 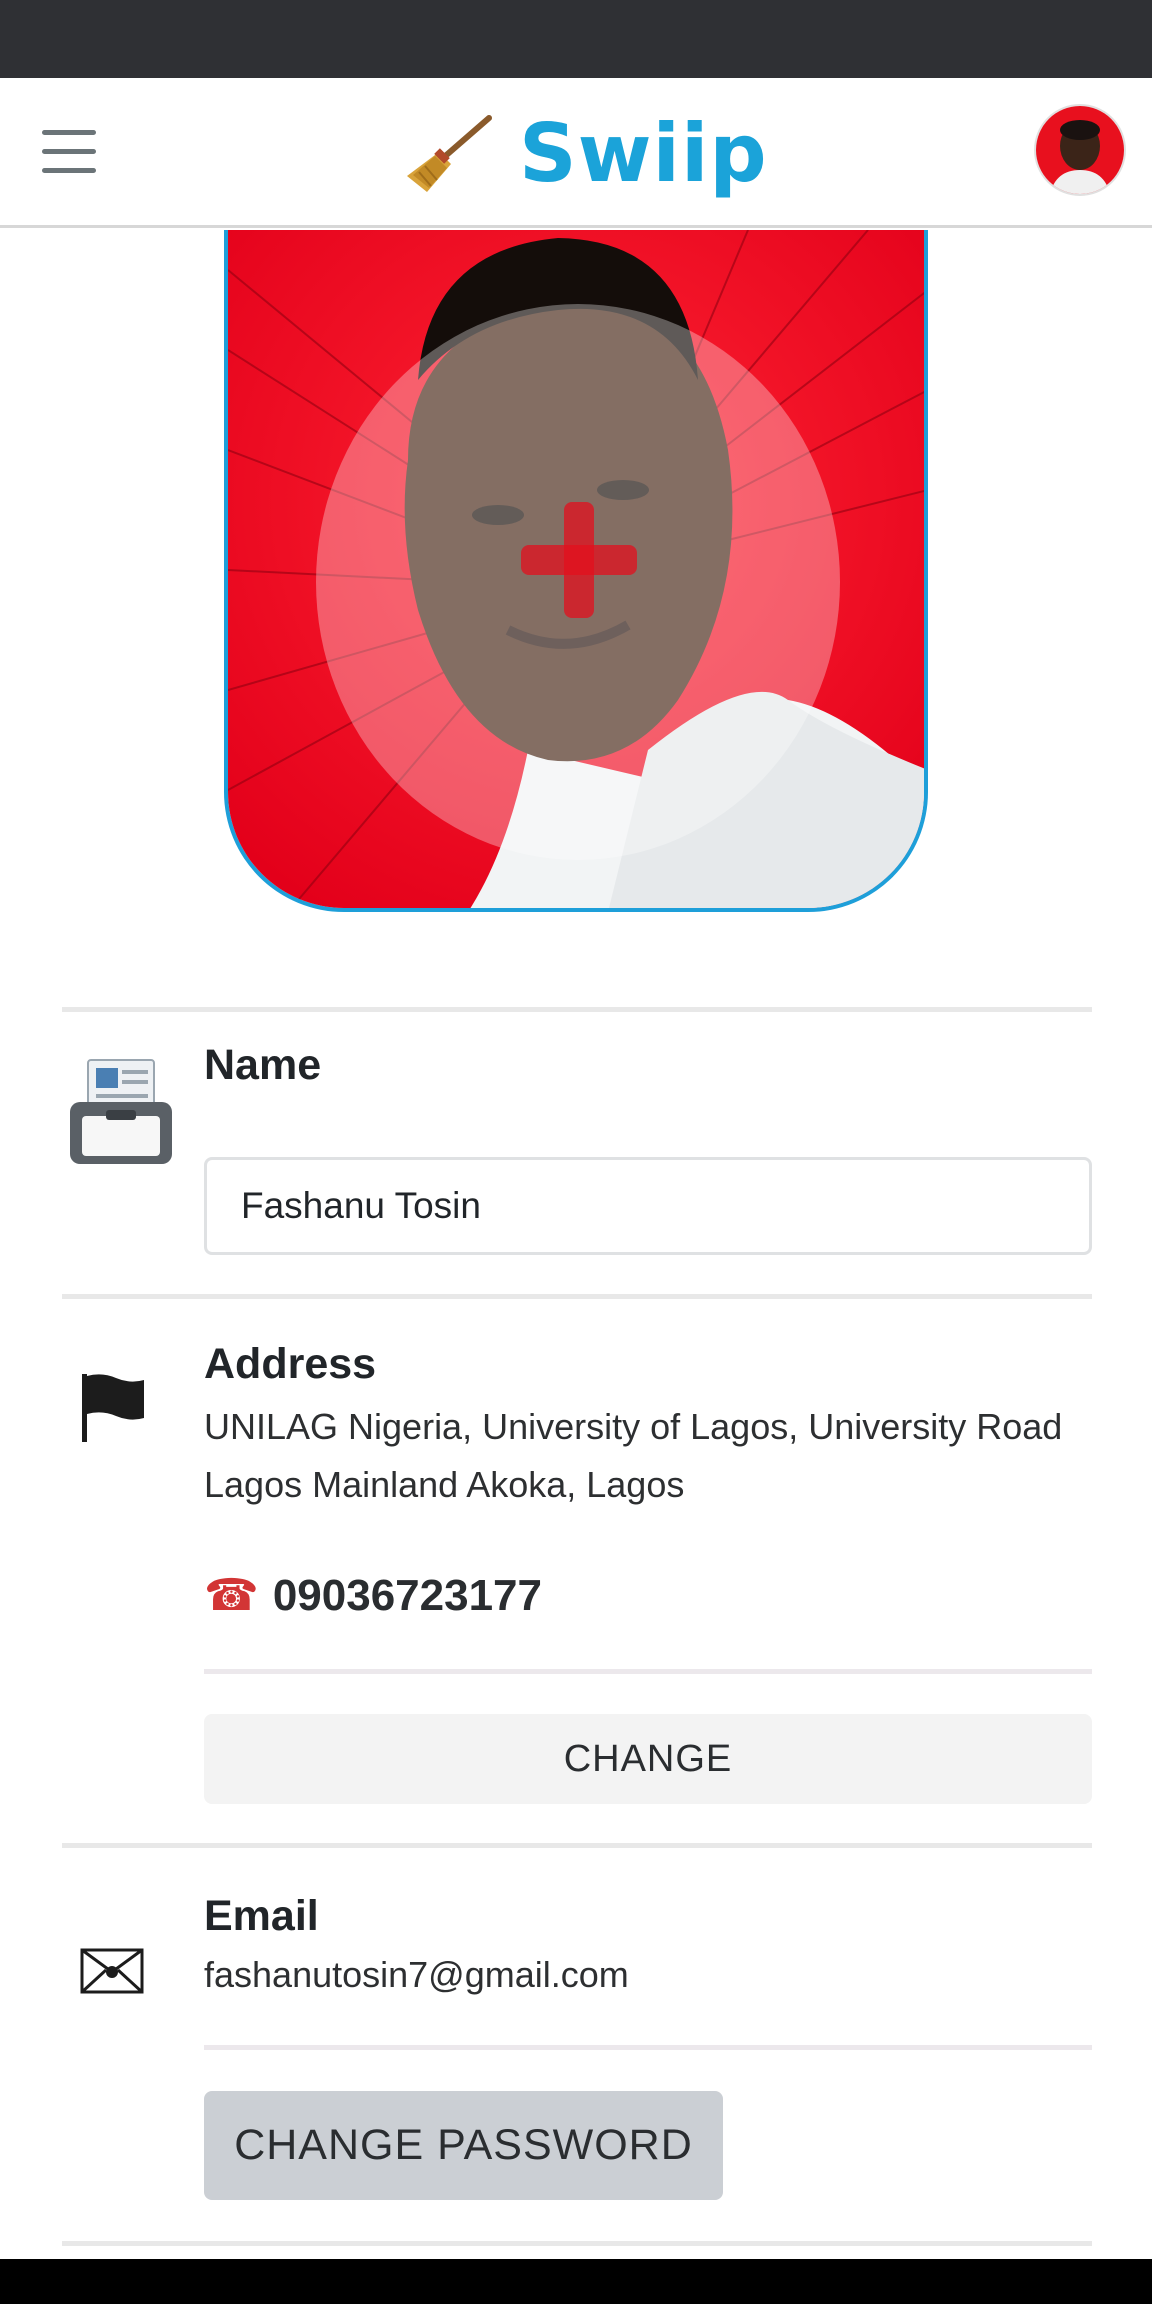 I want to click on name-label: Name, so click(x=263, y=1065).